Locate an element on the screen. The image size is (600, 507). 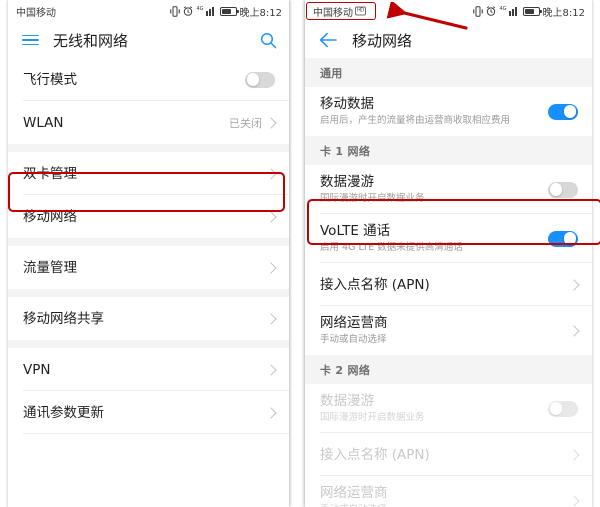
settings-group-2: 双卡管理 移动网络 is located at coordinates (148, 195).